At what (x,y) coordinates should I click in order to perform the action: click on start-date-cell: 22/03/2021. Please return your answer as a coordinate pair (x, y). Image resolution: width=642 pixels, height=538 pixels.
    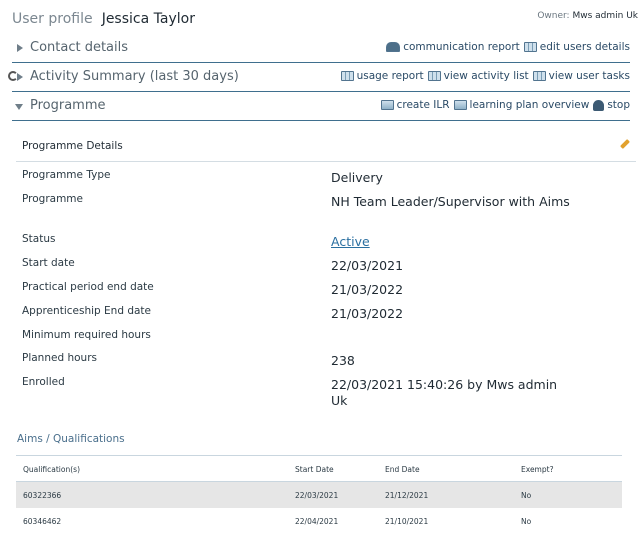
    Looking at the image, I should click on (317, 495).